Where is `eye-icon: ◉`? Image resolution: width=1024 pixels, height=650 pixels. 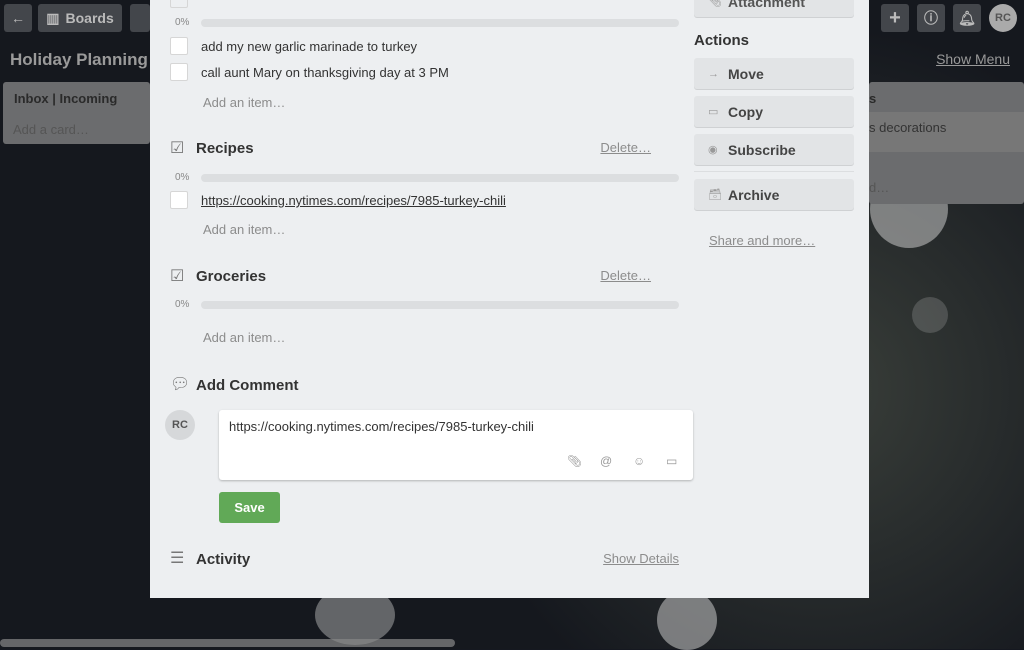 eye-icon: ◉ is located at coordinates (713, 150).